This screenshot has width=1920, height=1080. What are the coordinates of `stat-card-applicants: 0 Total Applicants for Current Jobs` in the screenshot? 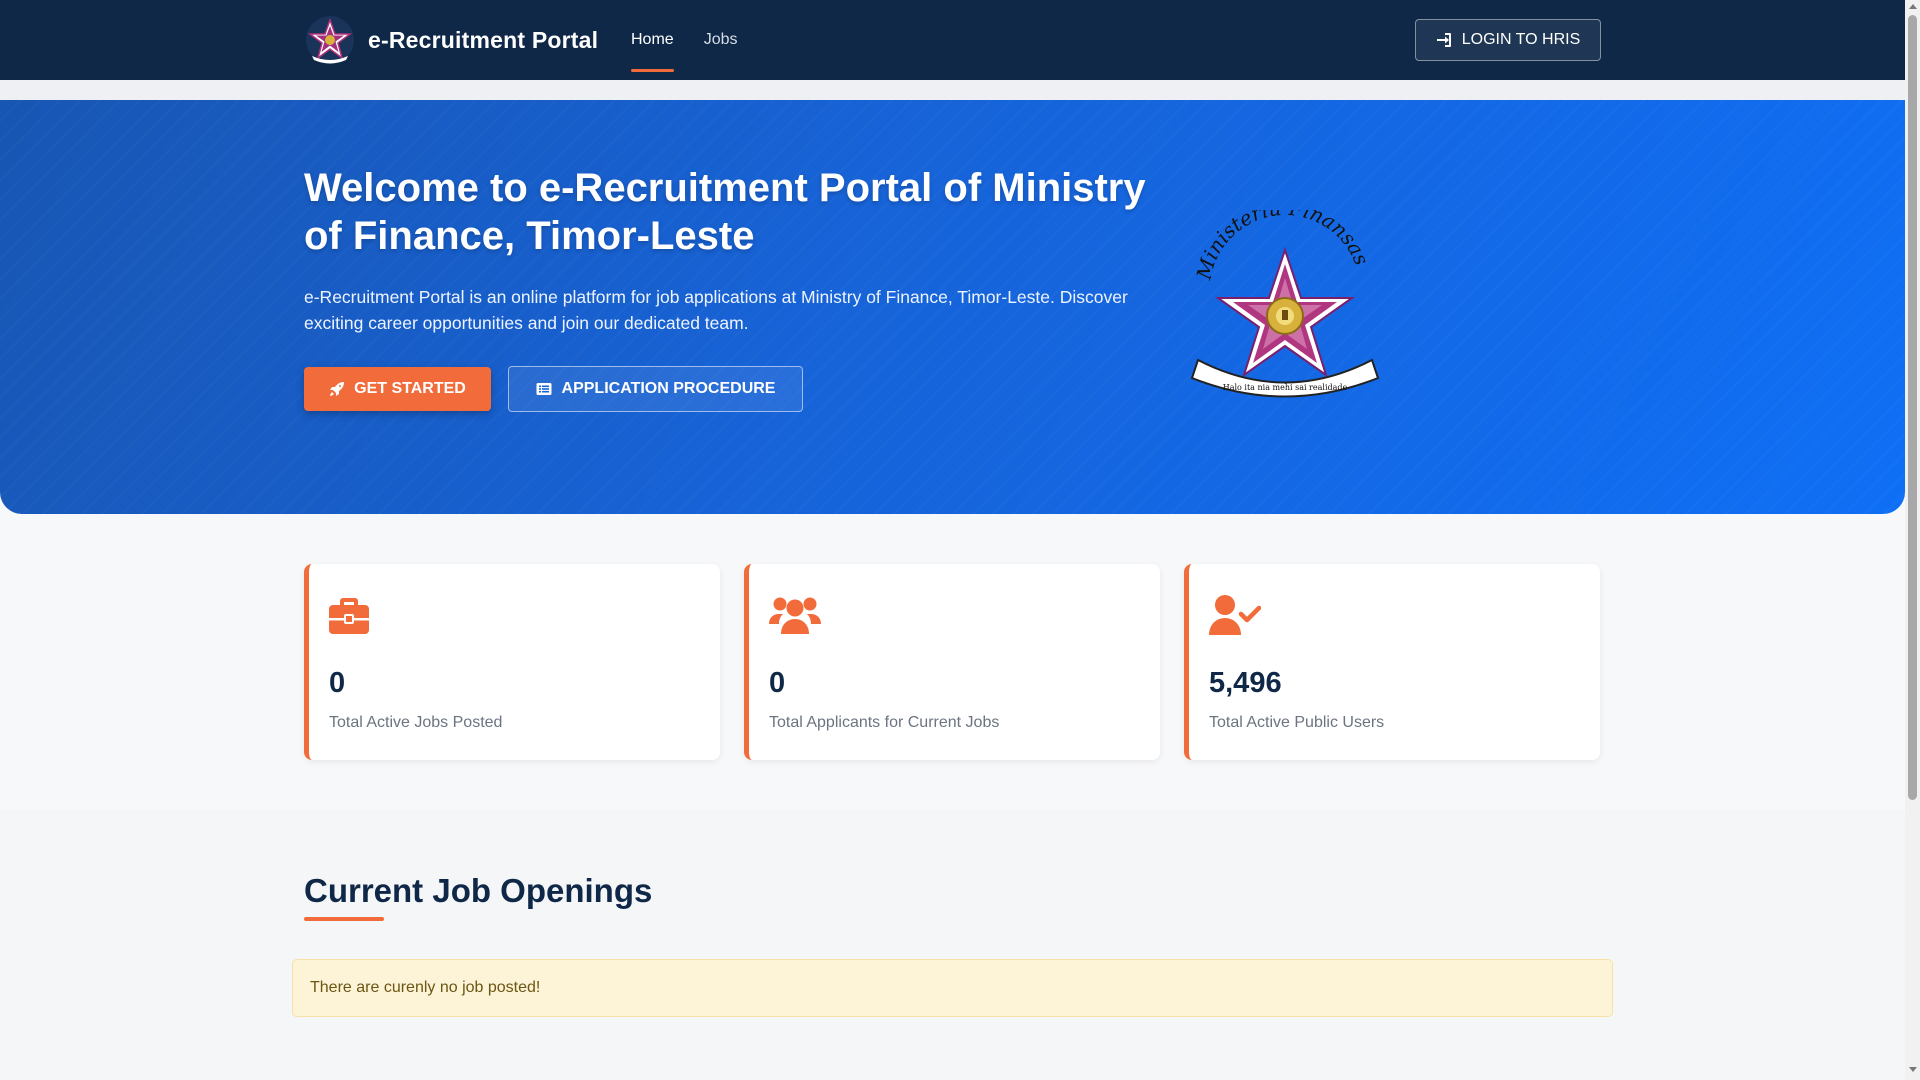 It's located at (952, 662).